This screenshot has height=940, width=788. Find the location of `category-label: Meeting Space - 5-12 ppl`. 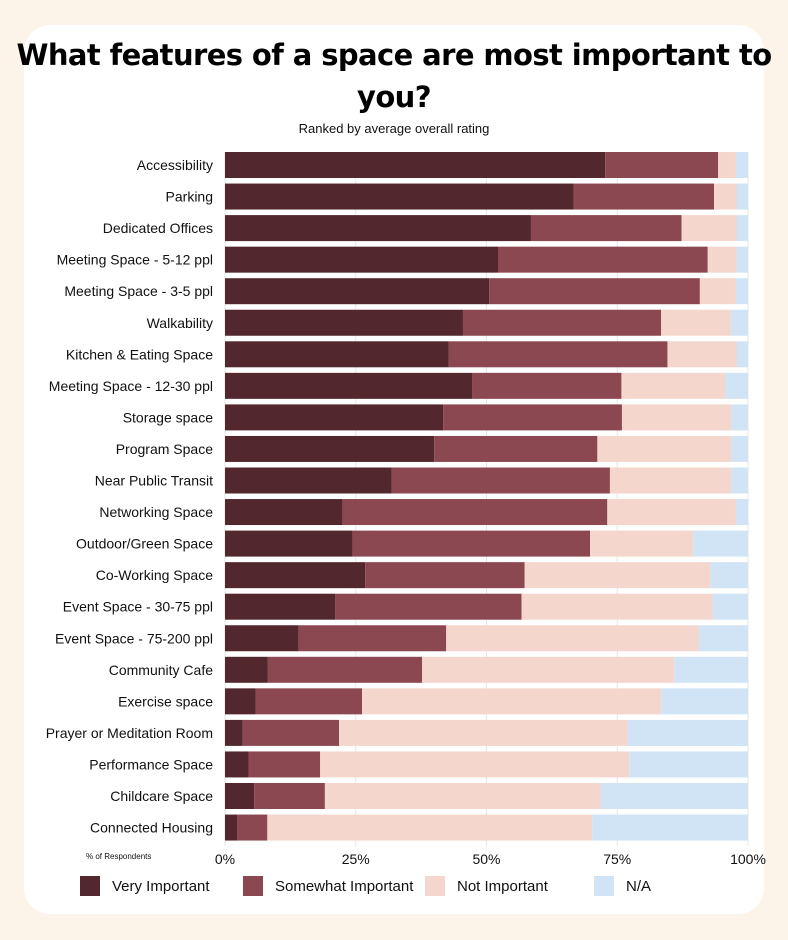

category-label: Meeting Space - 5-12 ppl is located at coordinates (135, 260).